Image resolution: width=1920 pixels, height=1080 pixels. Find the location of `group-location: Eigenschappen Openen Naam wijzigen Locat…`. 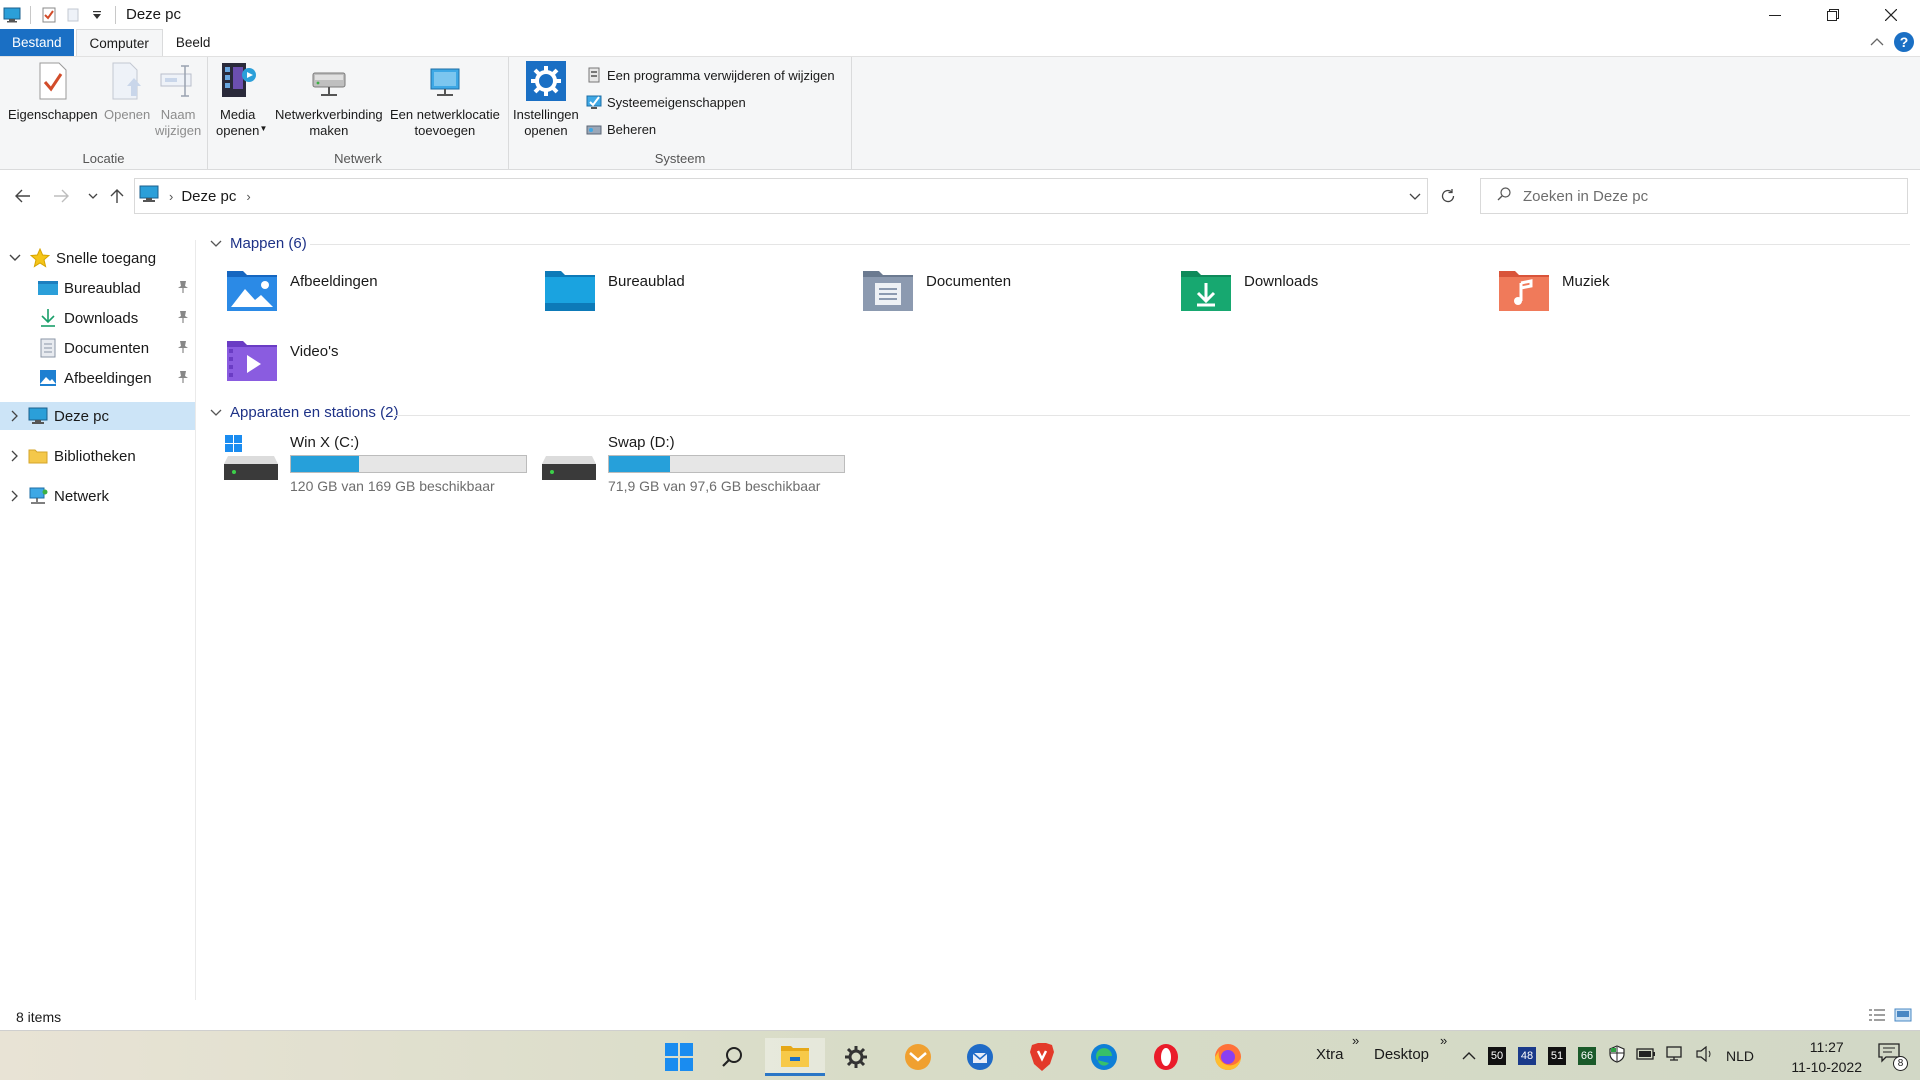

group-location: Eigenschappen Openen Naam wijzigen Locat… is located at coordinates (104, 113).